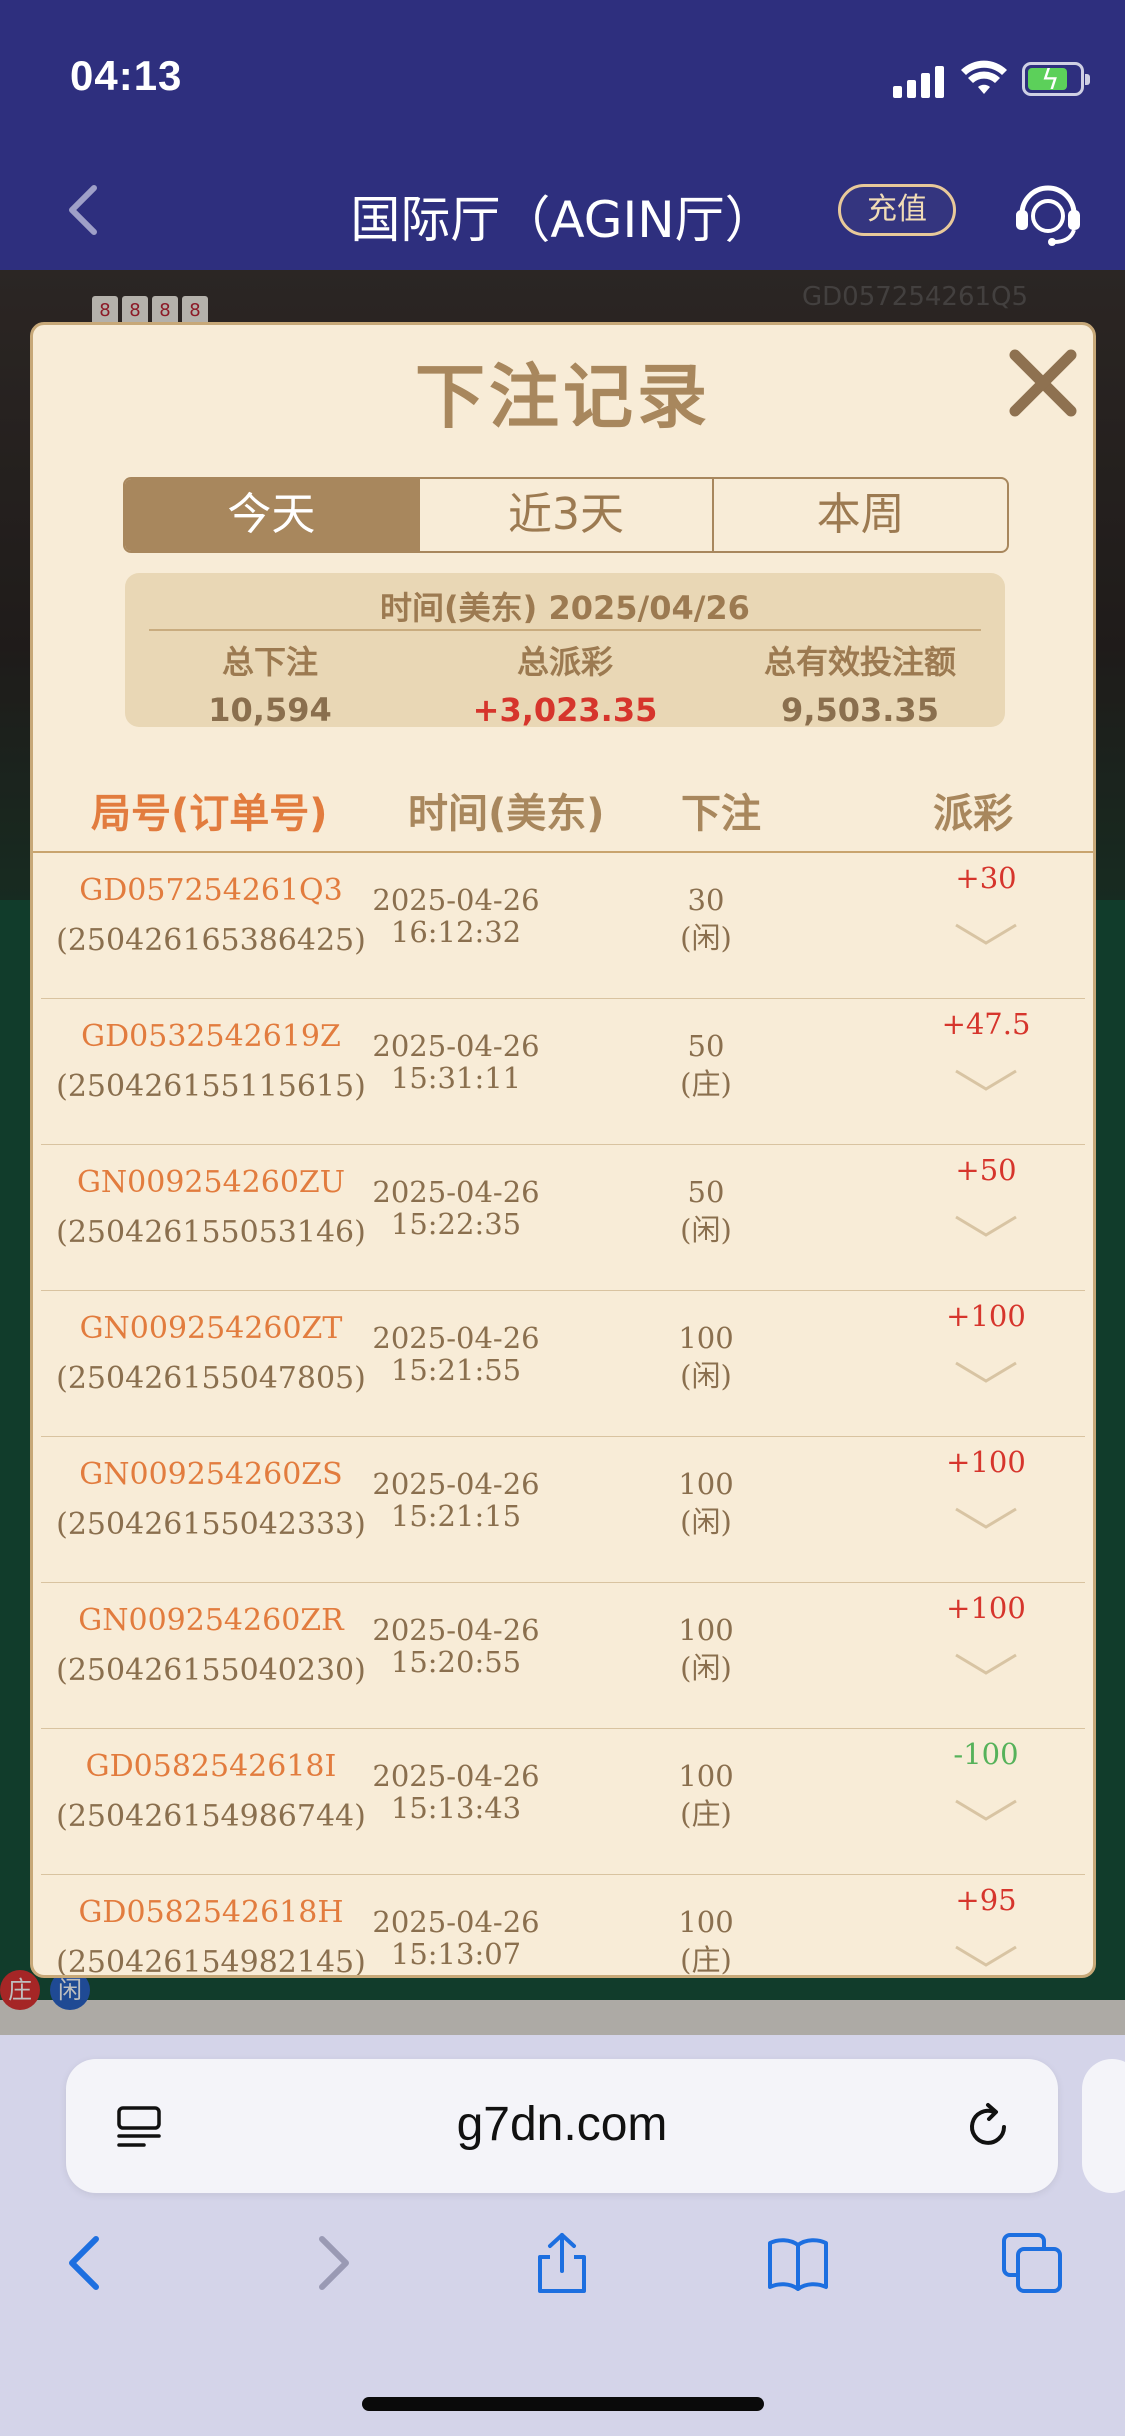 The height and width of the screenshot is (2436, 1125). I want to click on tab-this-week: 本周, so click(859, 515).